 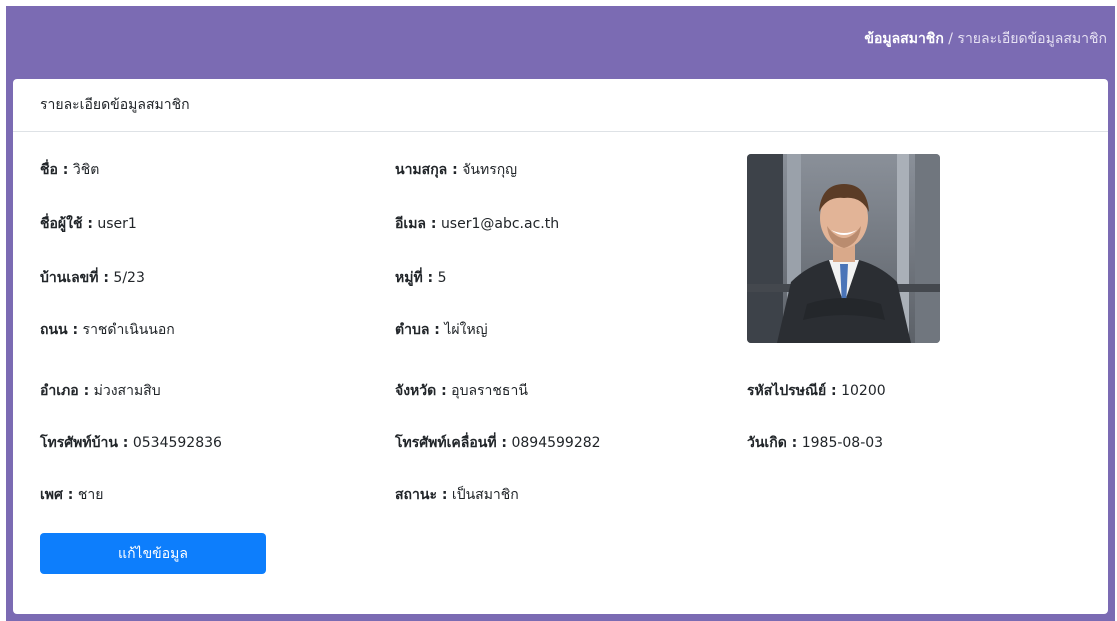 What do you see at coordinates (421, 495) in the screenshot?
I see `field-label: สถานะ :` at bounding box center [421, 495].